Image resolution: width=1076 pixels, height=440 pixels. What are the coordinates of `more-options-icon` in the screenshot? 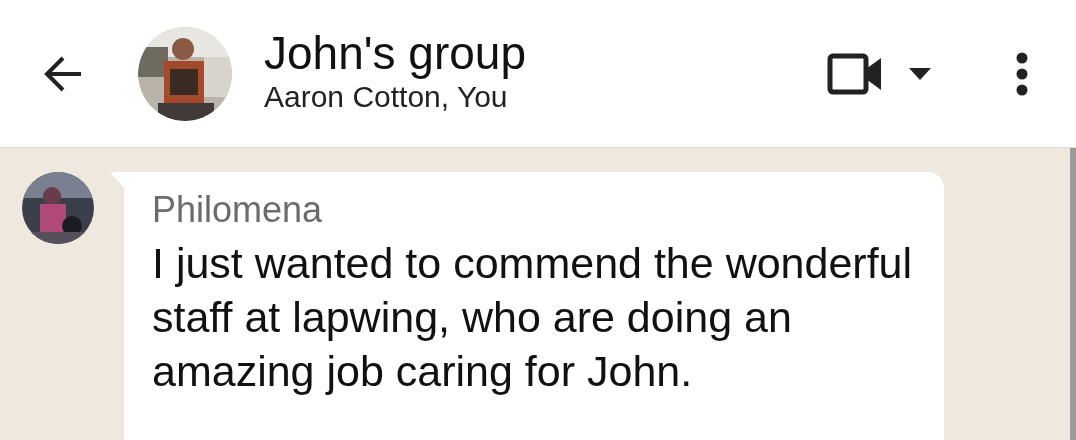 It's located at (1022, 73).